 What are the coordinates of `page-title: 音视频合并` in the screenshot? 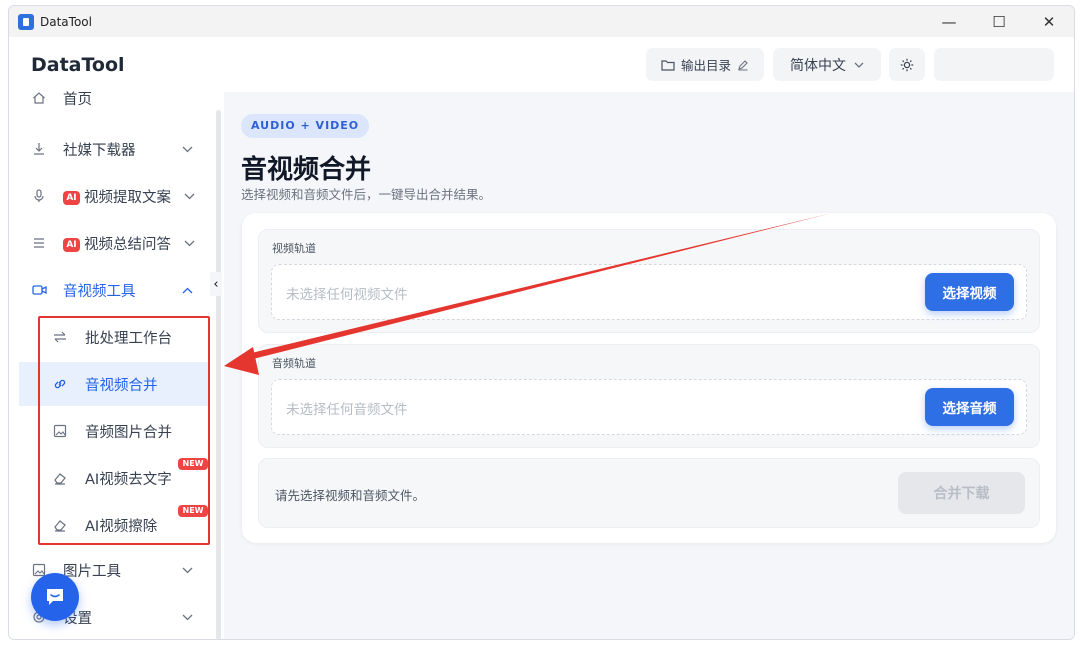 It's located at (306, 170).